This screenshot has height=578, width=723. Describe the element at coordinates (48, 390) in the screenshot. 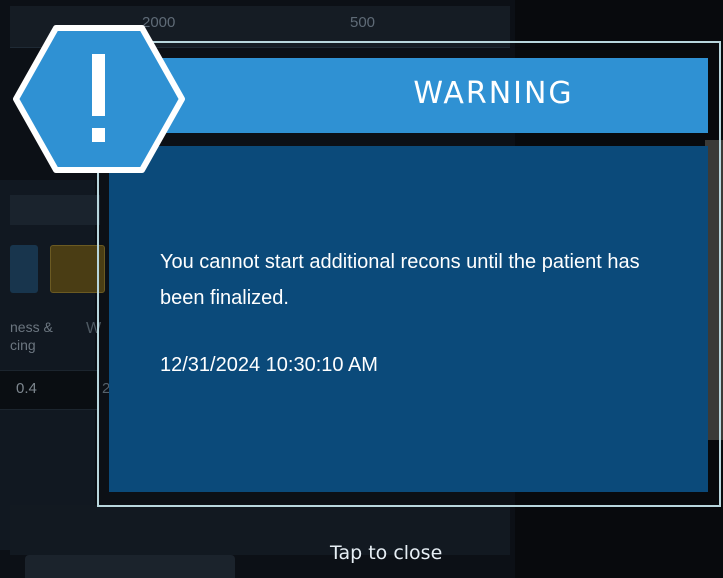

I see `background-row` at that location.